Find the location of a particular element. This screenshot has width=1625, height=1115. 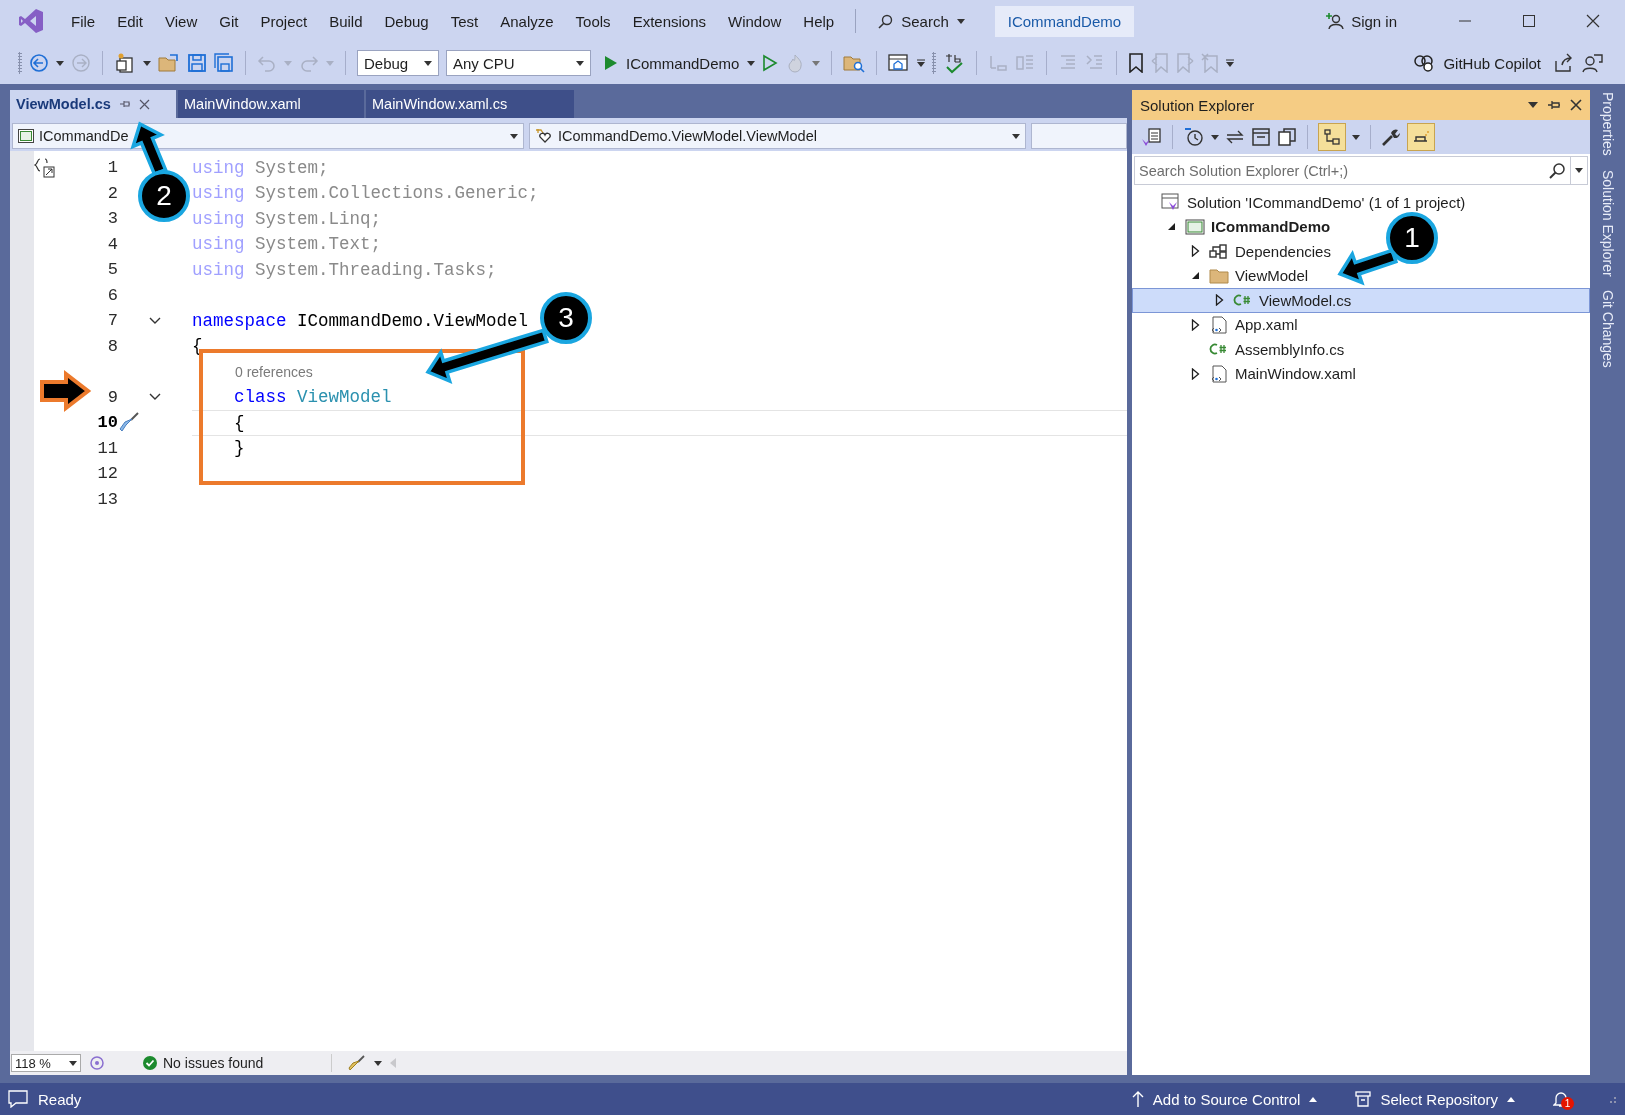

tree-item: App.xaml is located at coordinates (1217, 324).